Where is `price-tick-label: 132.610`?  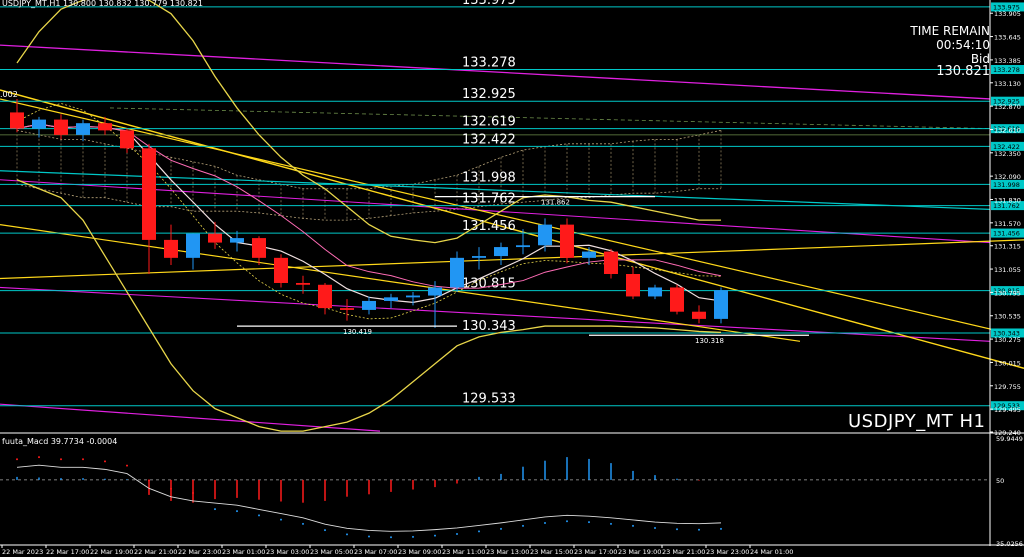 price-tick-label: 132.610 is located at coordinates (1007, 130).